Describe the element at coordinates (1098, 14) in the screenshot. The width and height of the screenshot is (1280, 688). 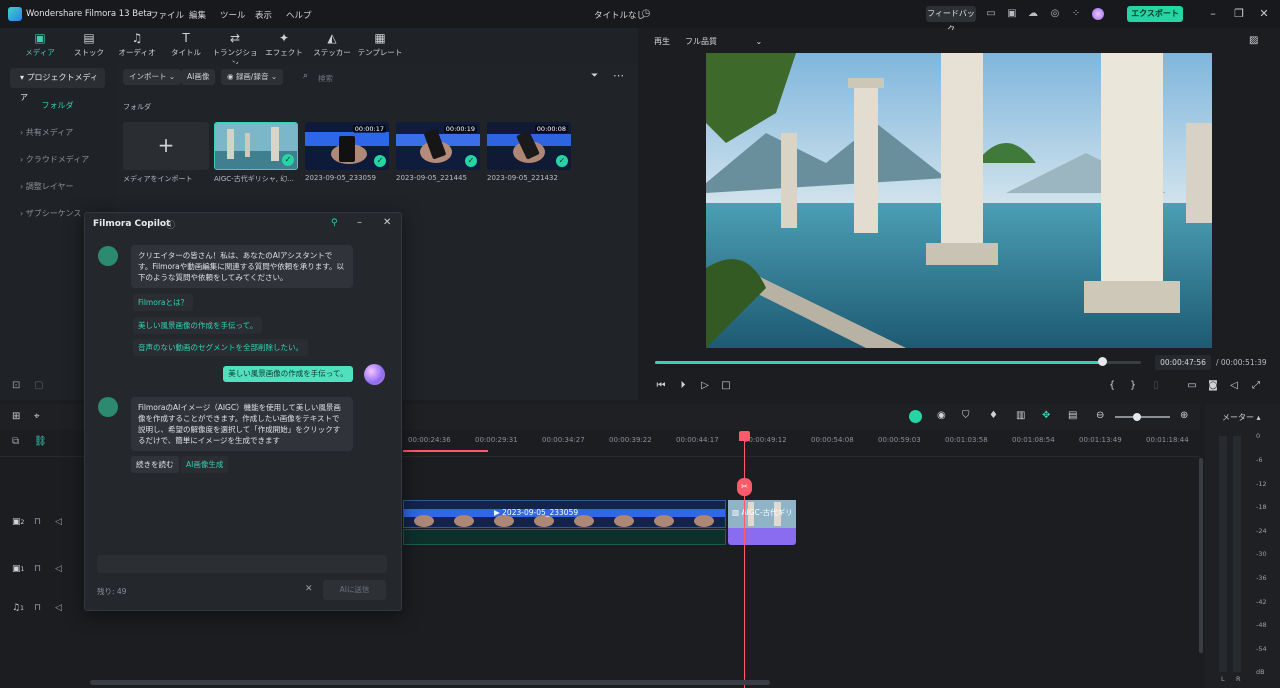
I see `account-avatar` at that location.